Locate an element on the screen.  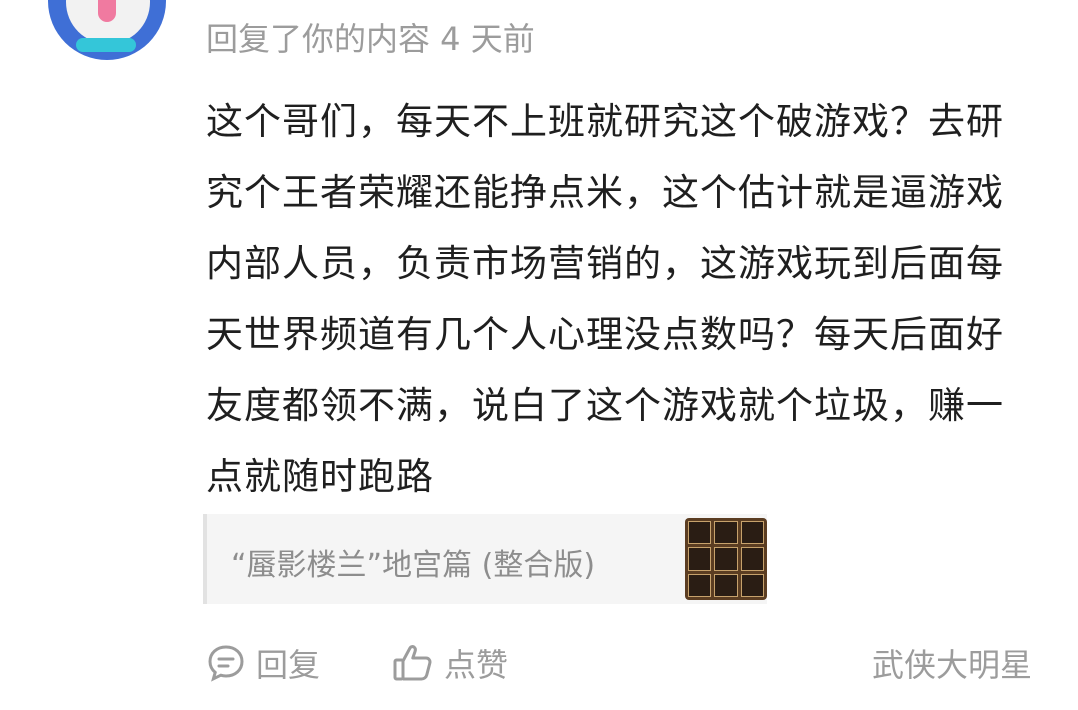
action-bar: 回复 点赞 武侠大明星 is located at coordinates (619, 665).